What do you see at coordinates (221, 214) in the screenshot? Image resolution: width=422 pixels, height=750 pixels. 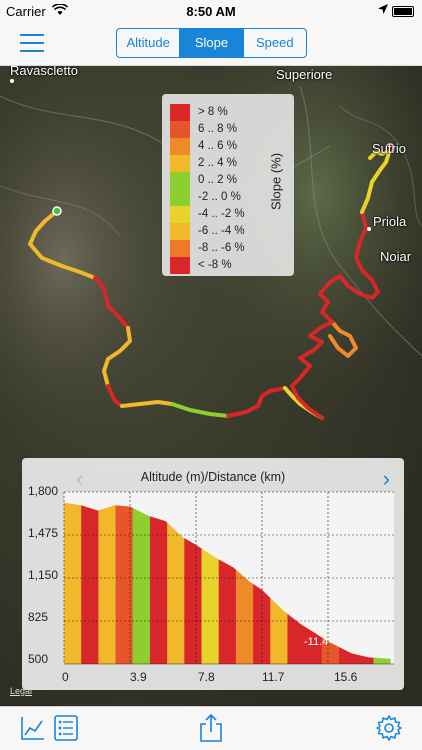 I see `legend-label: -4 .. -2 %` at bounding box center [221, 214].